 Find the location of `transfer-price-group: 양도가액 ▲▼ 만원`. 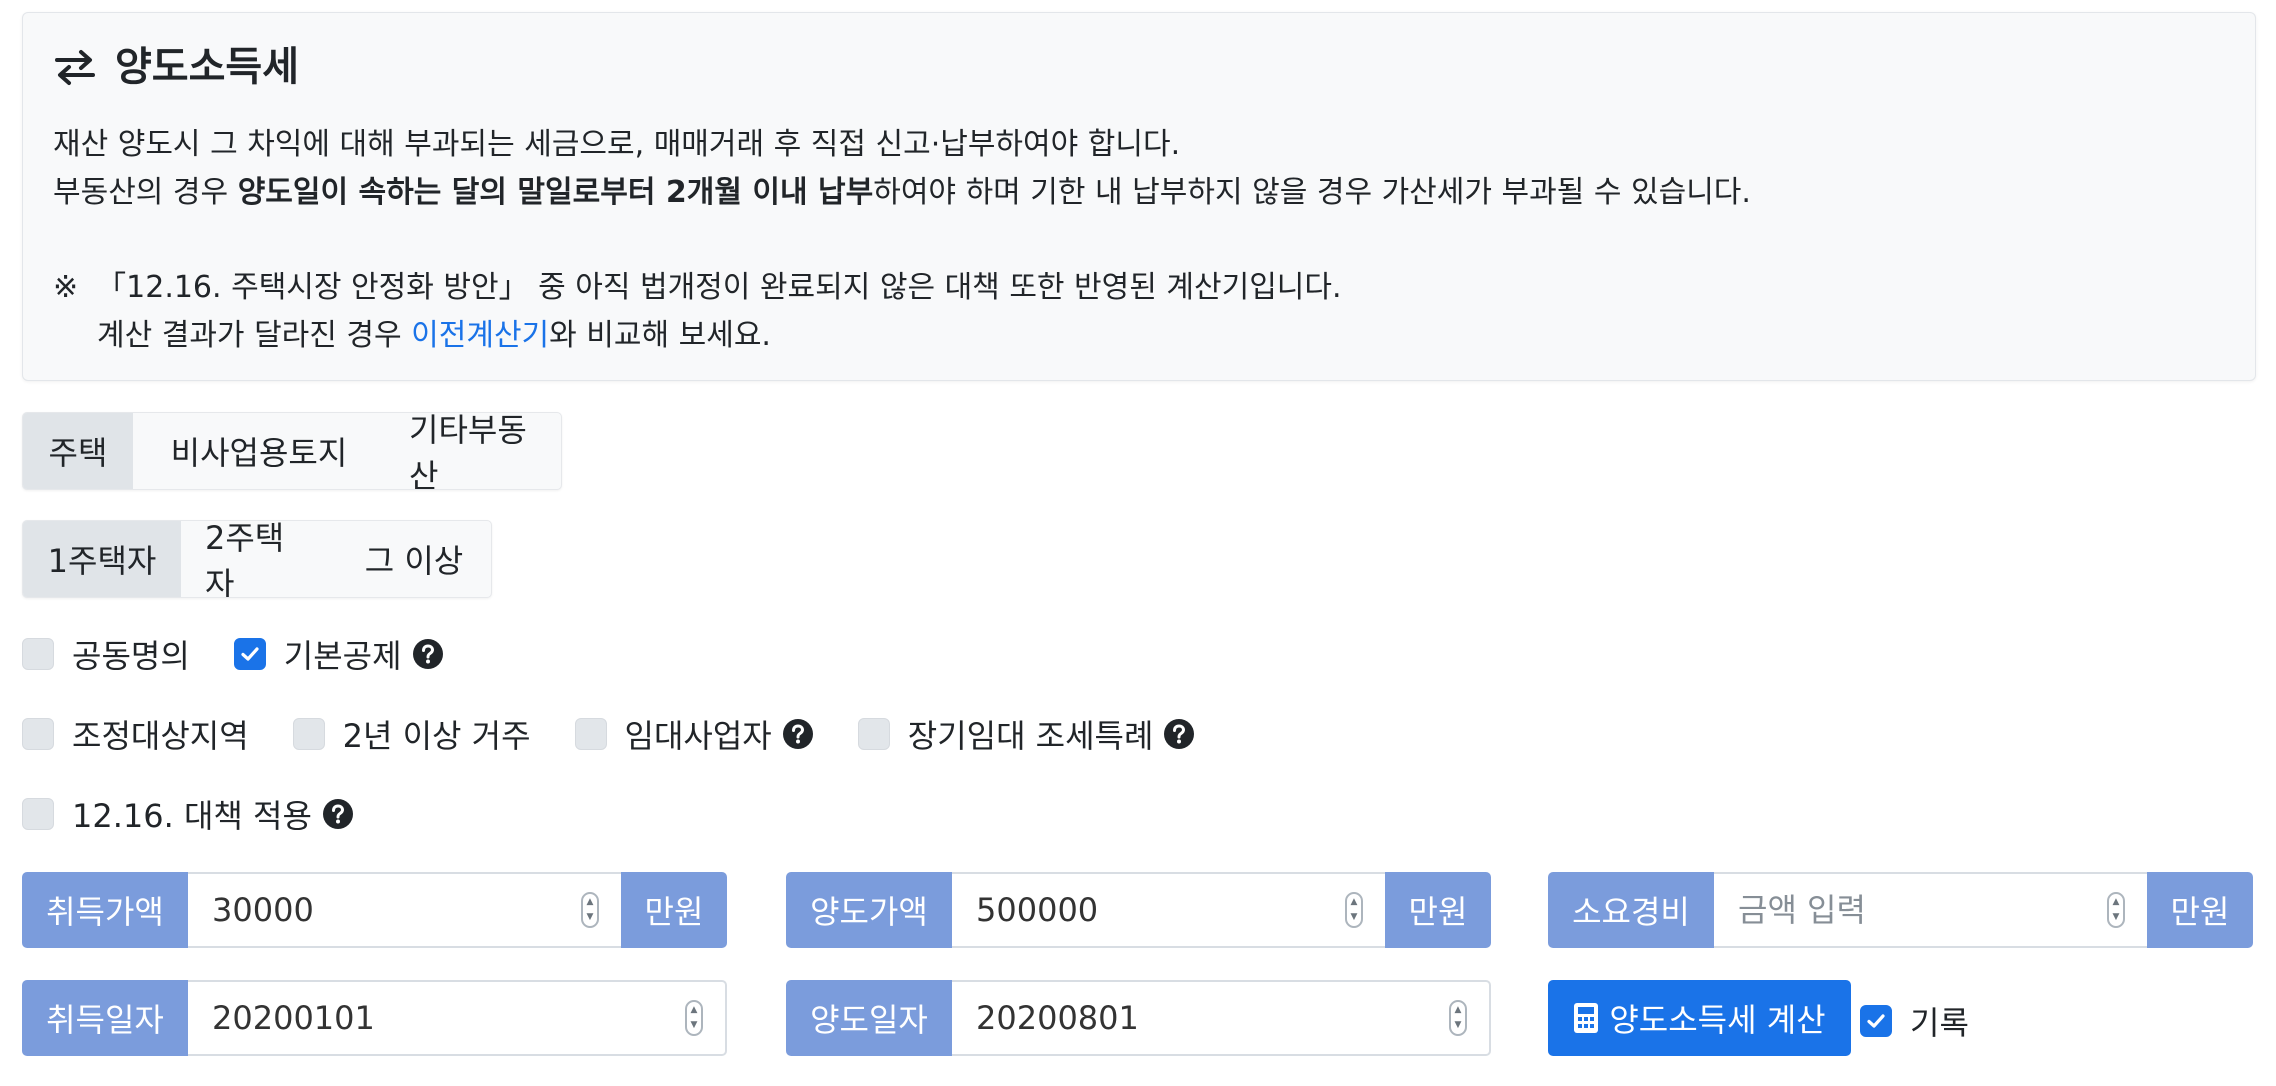

transfer-price-group: 양도가액 ▲▼ 만원 is located at coordinates (1138, 910).